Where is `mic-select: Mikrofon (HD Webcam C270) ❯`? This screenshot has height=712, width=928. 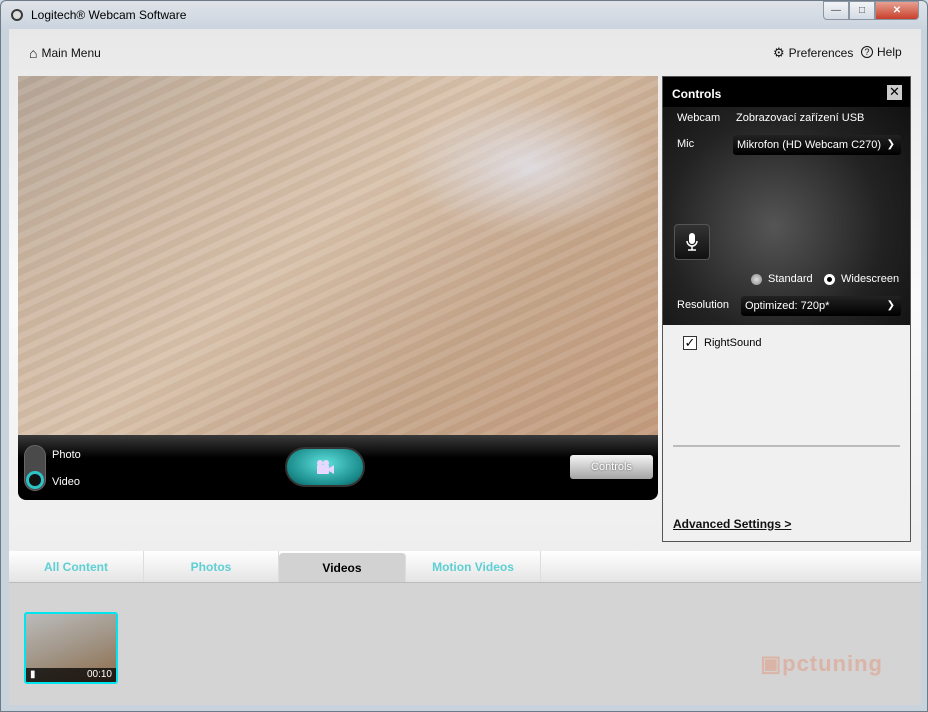 mic-select: Mikrofon (HD Webcam C270) ❯ is located at coordinates (817, 145).